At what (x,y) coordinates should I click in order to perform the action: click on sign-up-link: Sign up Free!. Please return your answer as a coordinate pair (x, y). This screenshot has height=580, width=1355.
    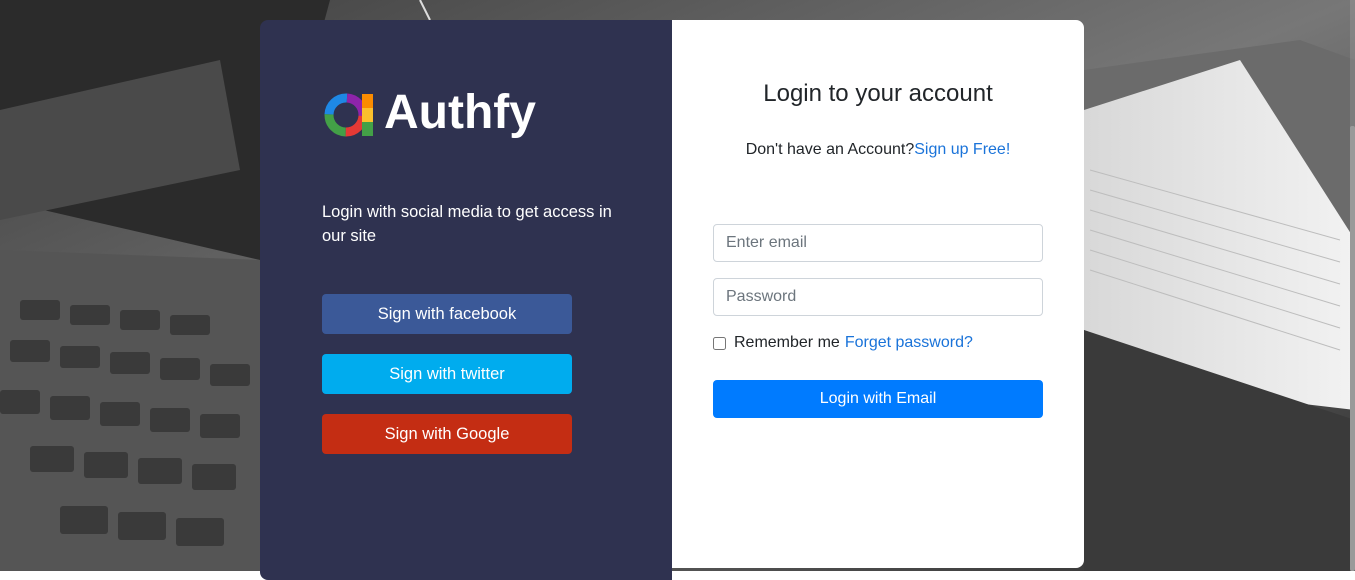
    Looking at the image, I should click on (962, 149).